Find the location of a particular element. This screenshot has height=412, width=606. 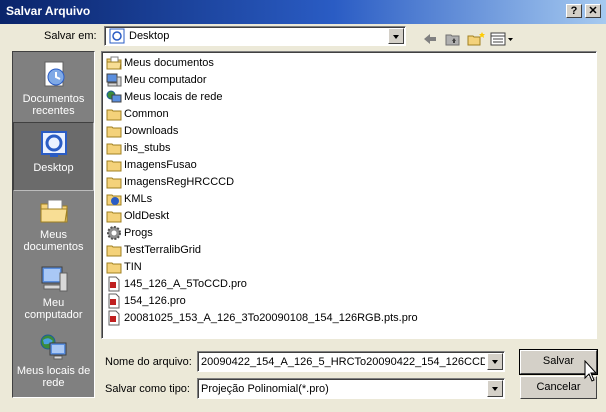

filetype-dropdown-button is located at coordinates (495, 388).